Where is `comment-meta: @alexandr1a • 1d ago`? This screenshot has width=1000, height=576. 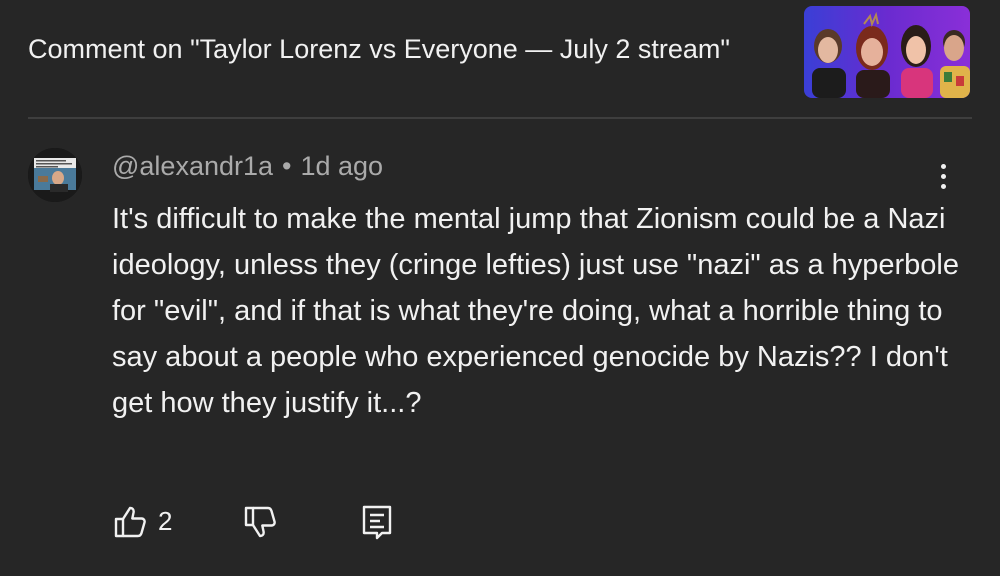 comment-meta: @alexandr1a • 1d ago is located at coordinates (247, 166).